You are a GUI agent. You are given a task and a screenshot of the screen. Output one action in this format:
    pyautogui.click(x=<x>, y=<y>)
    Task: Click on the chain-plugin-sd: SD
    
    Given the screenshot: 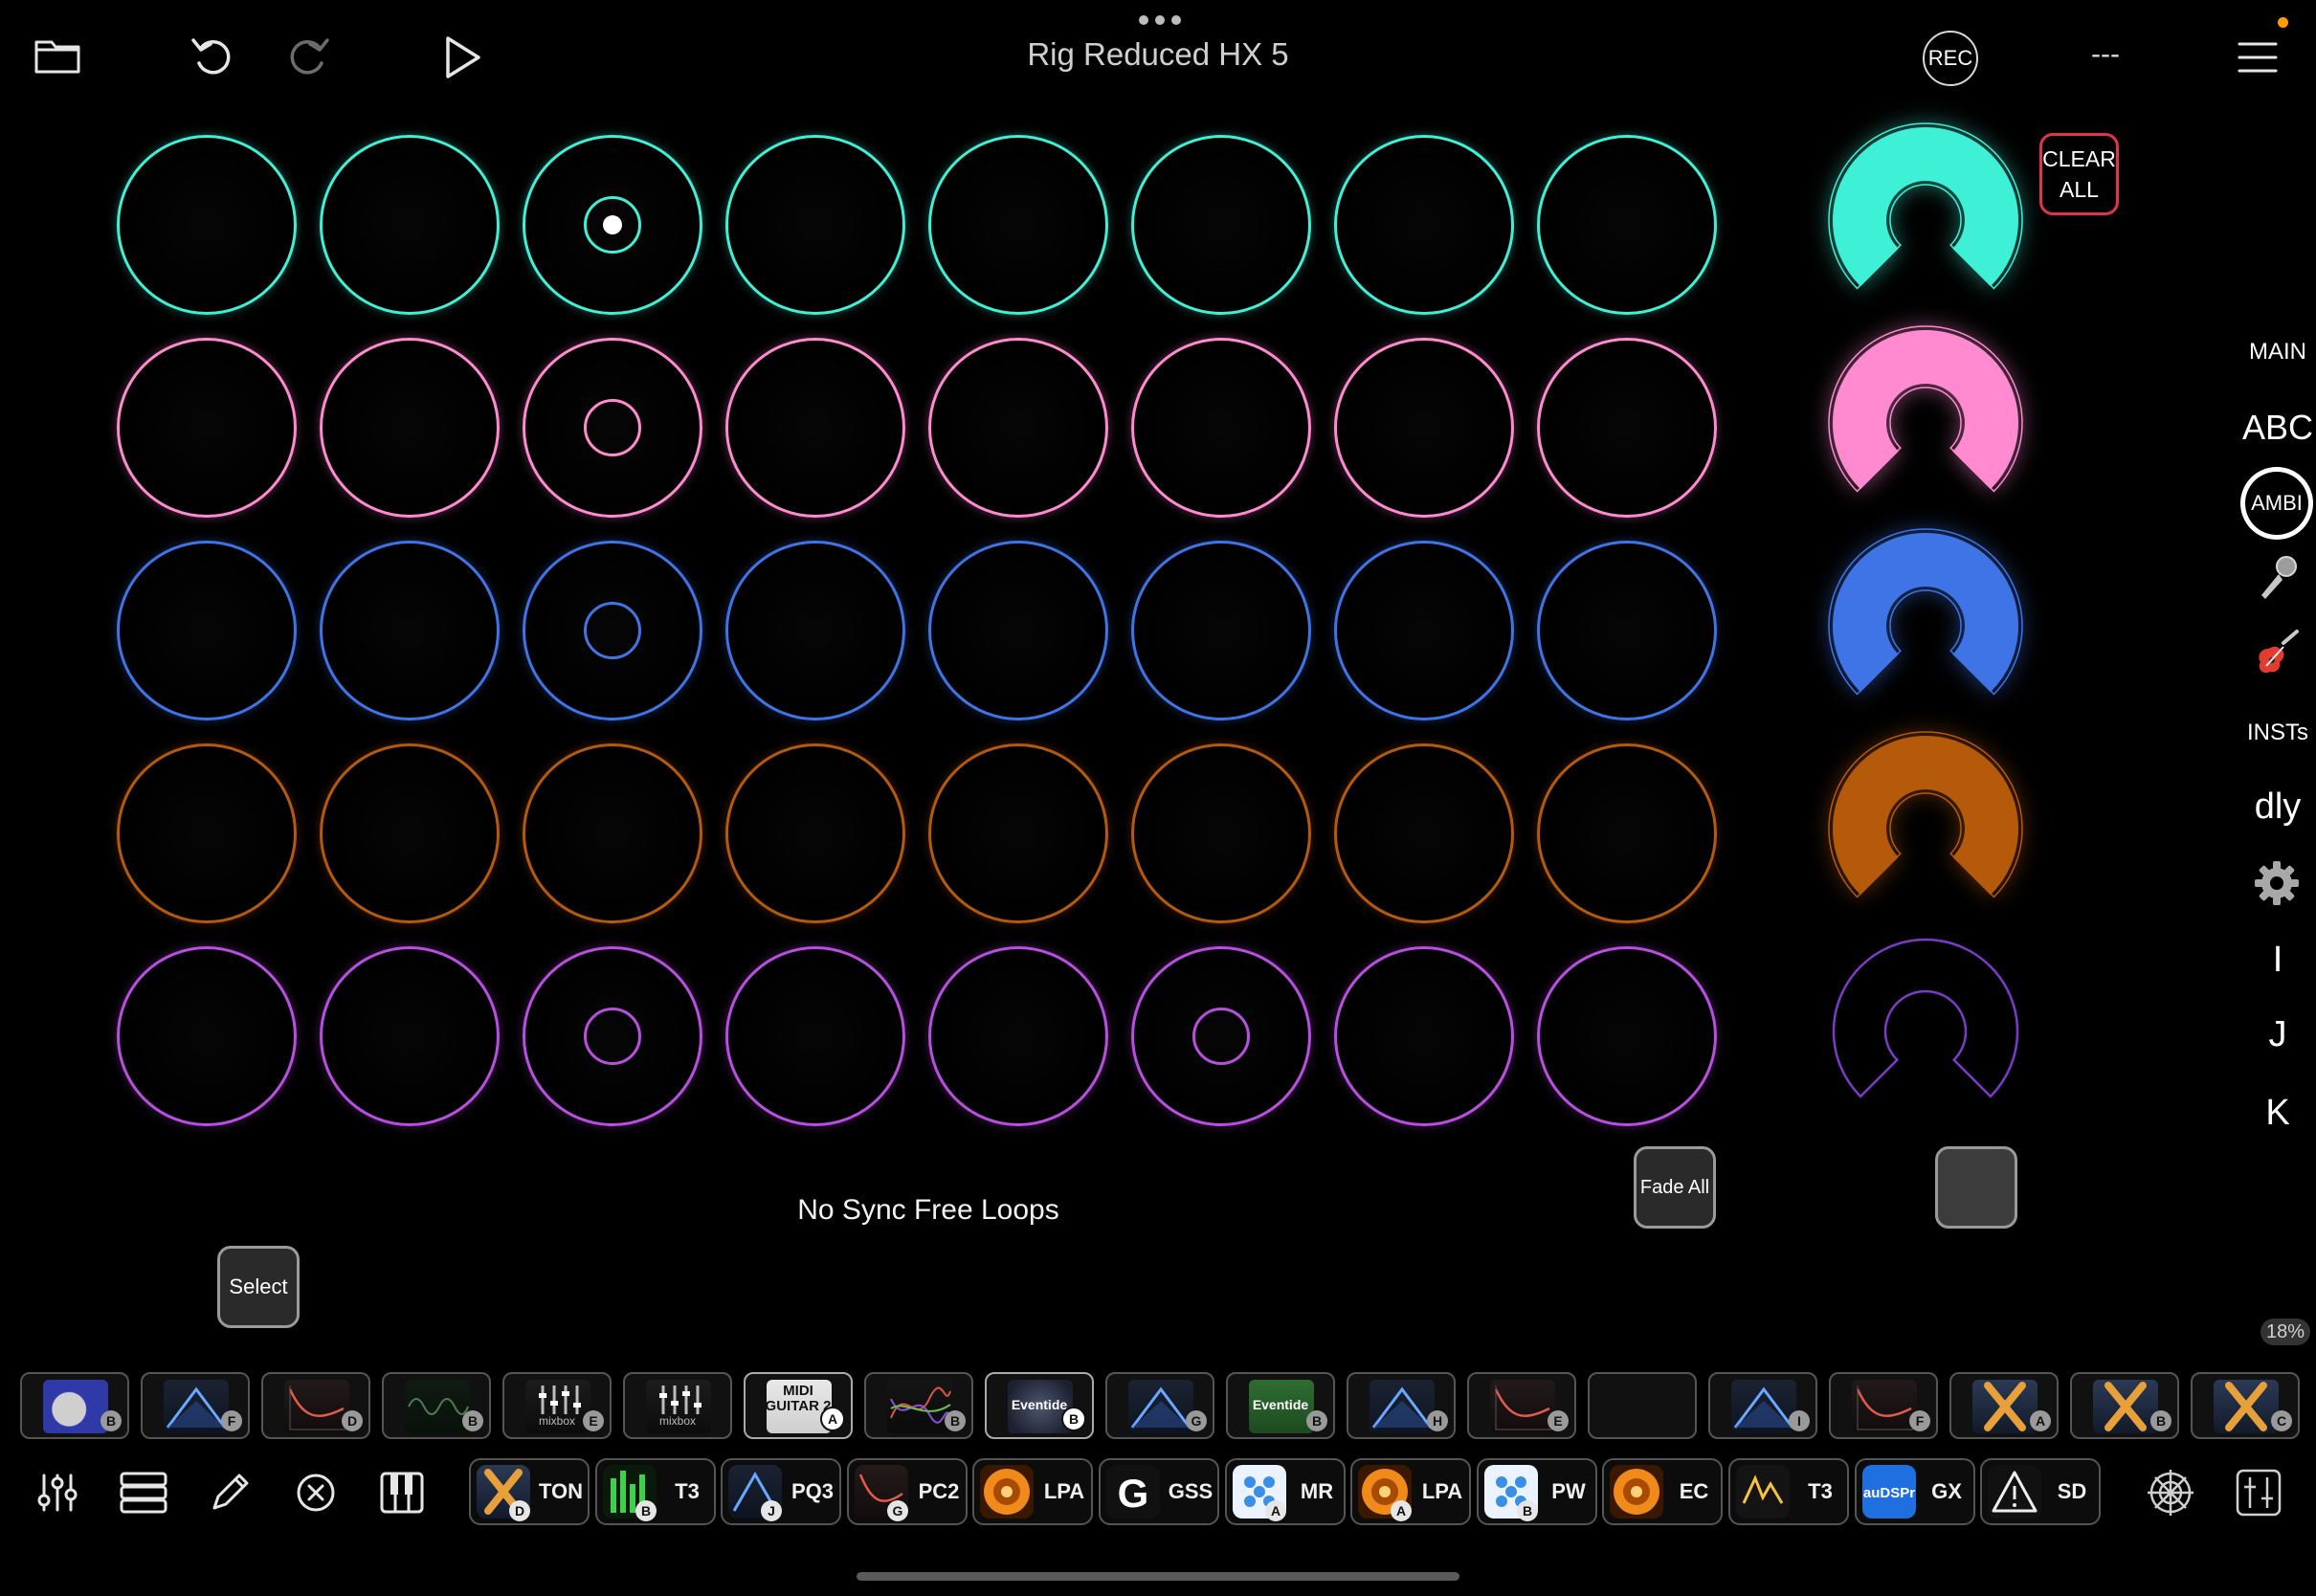 What is the action you would take?
    pyautogui.click(x=2040, y=1492)
    